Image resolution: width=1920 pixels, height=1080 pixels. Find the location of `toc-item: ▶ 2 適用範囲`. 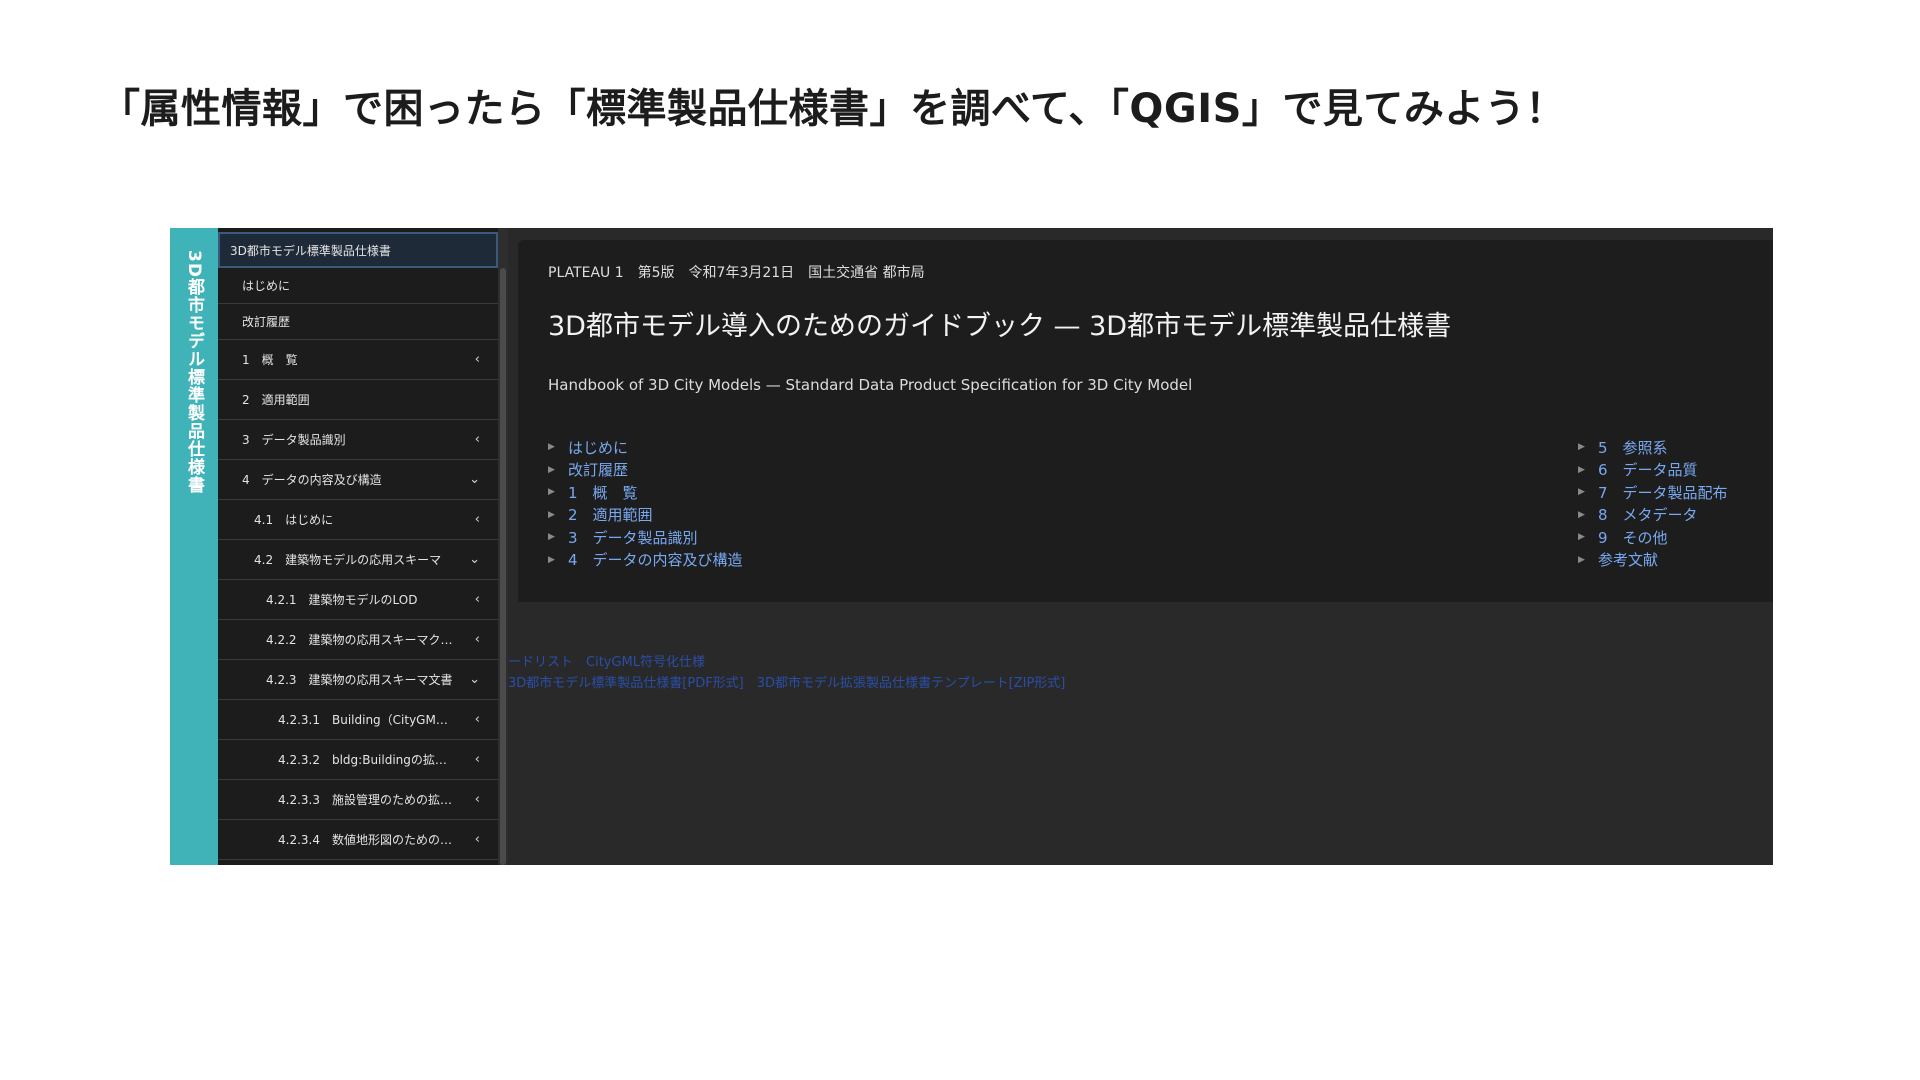

toc-item: ▶ 2 適用範囲 is located at coordinates (645, 515).